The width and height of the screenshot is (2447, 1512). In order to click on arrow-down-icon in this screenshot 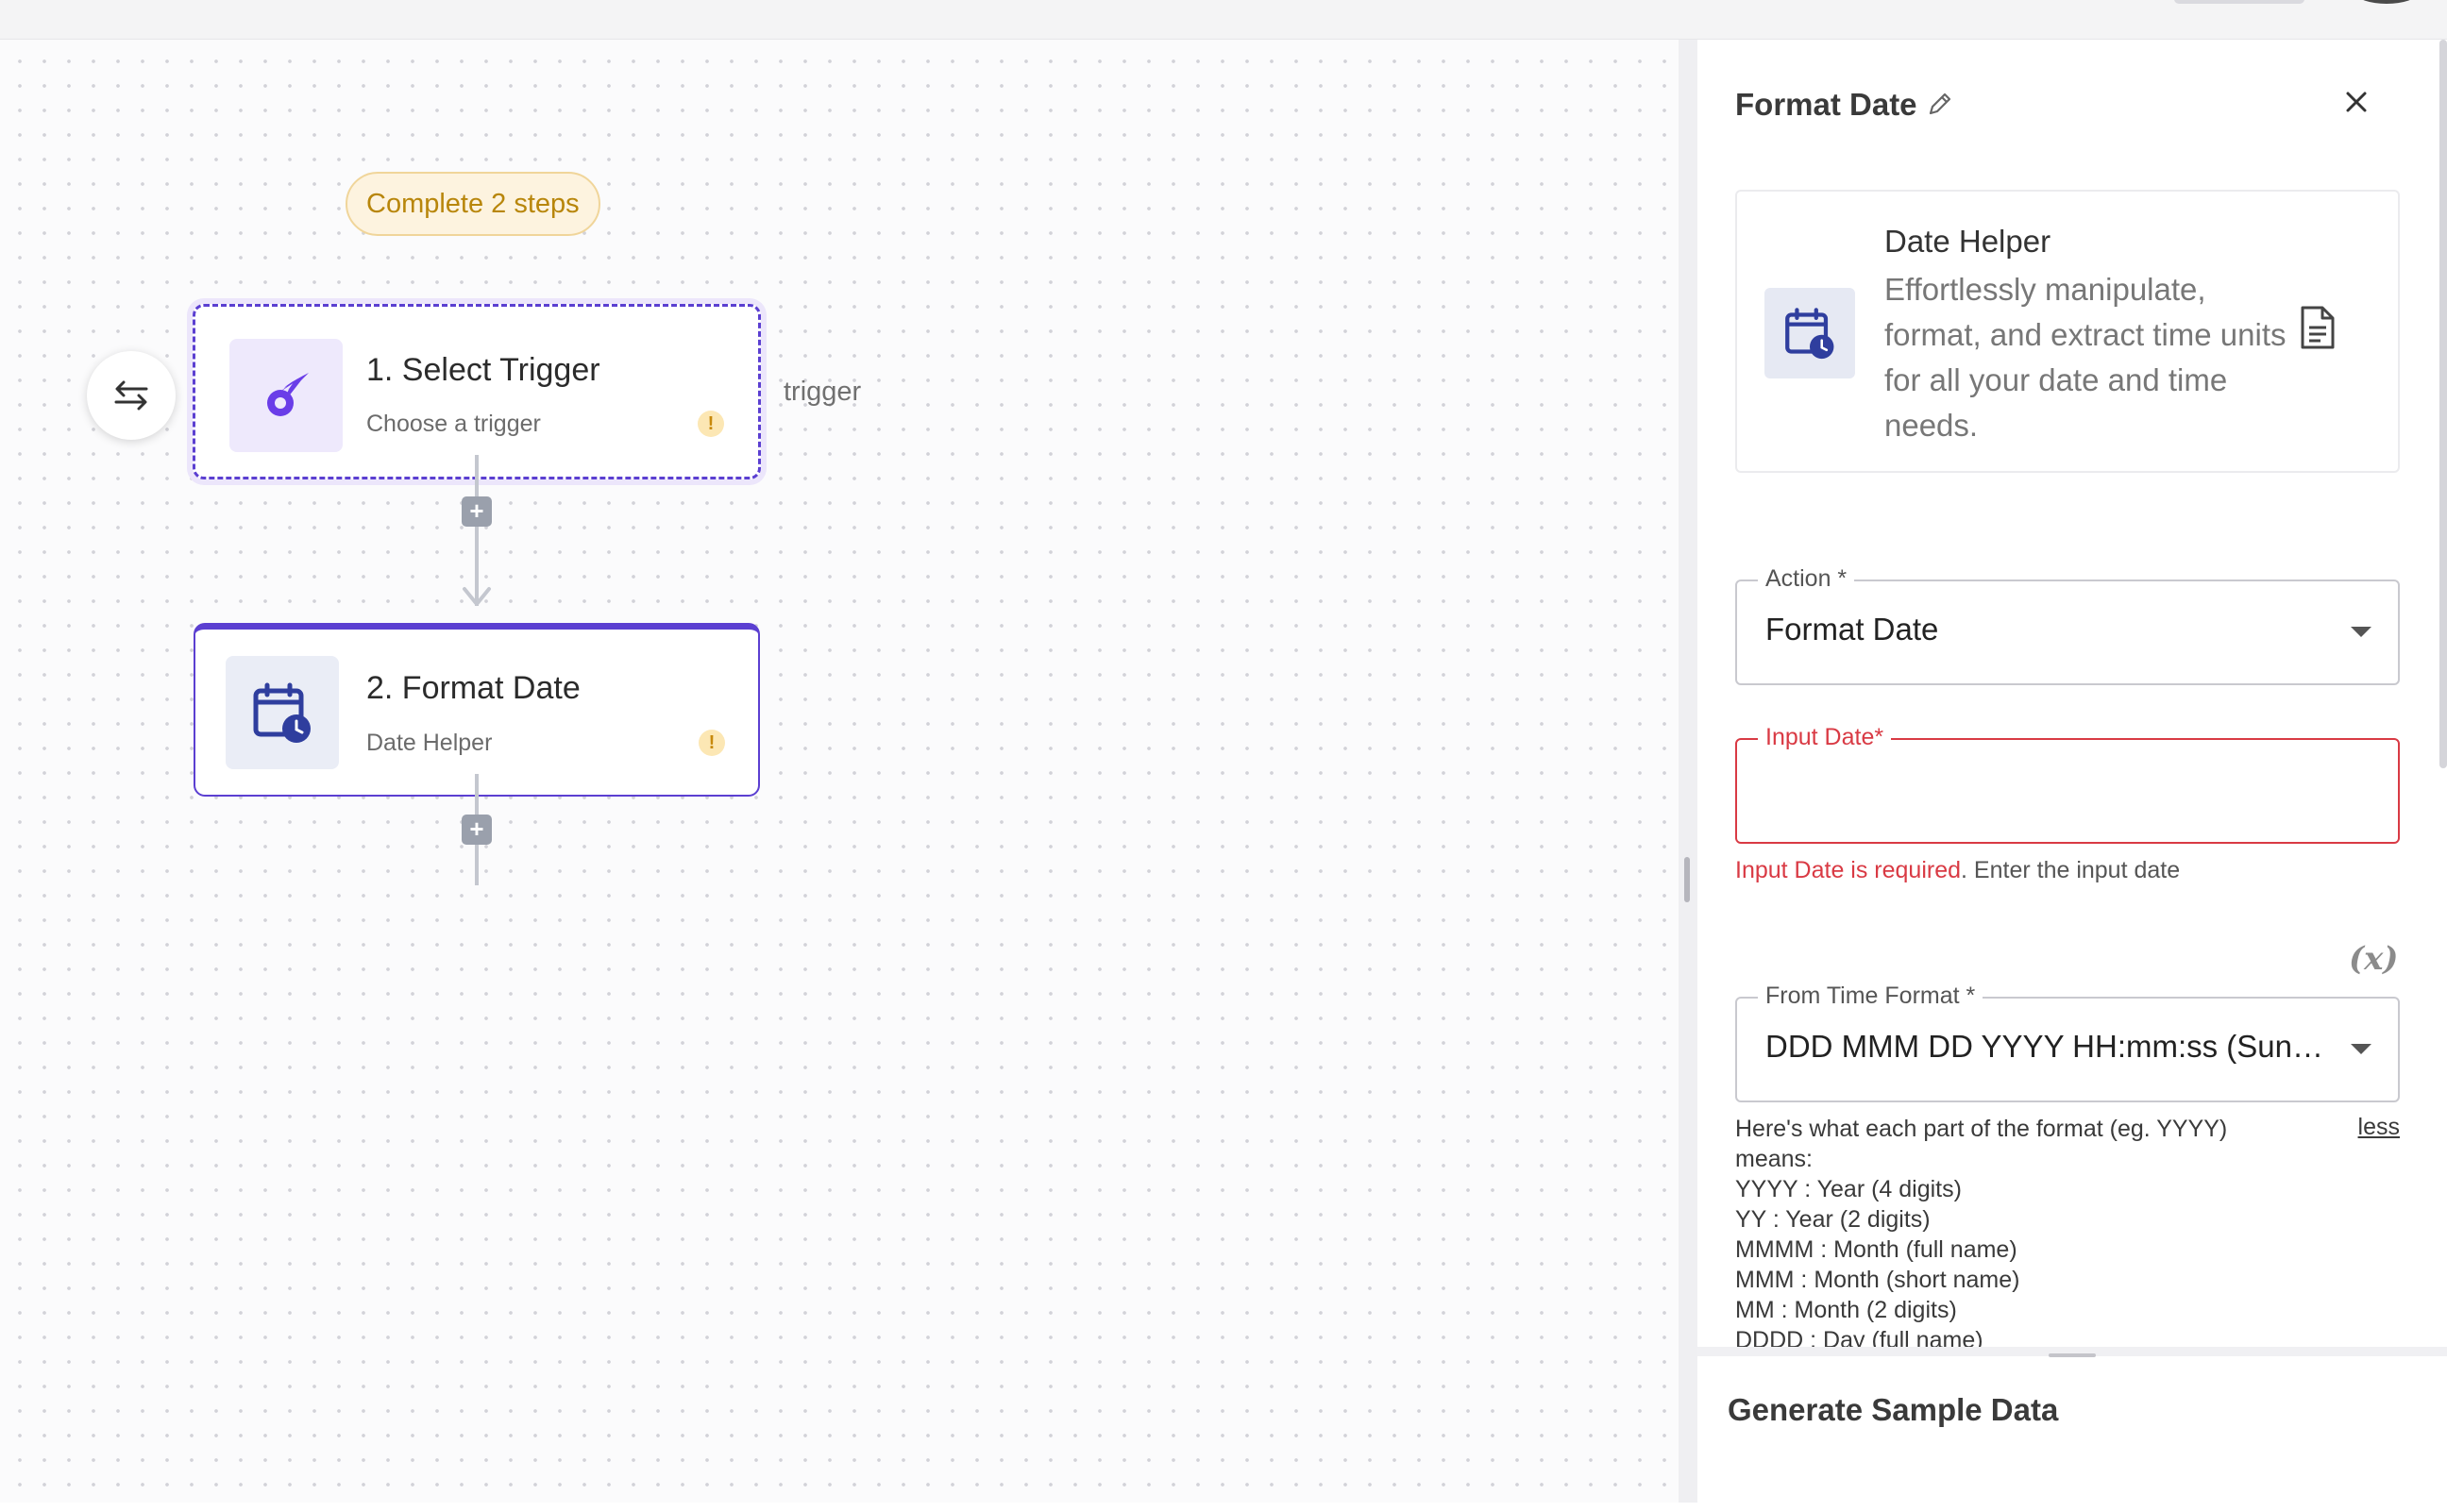, I will do `click(477, 596)`.